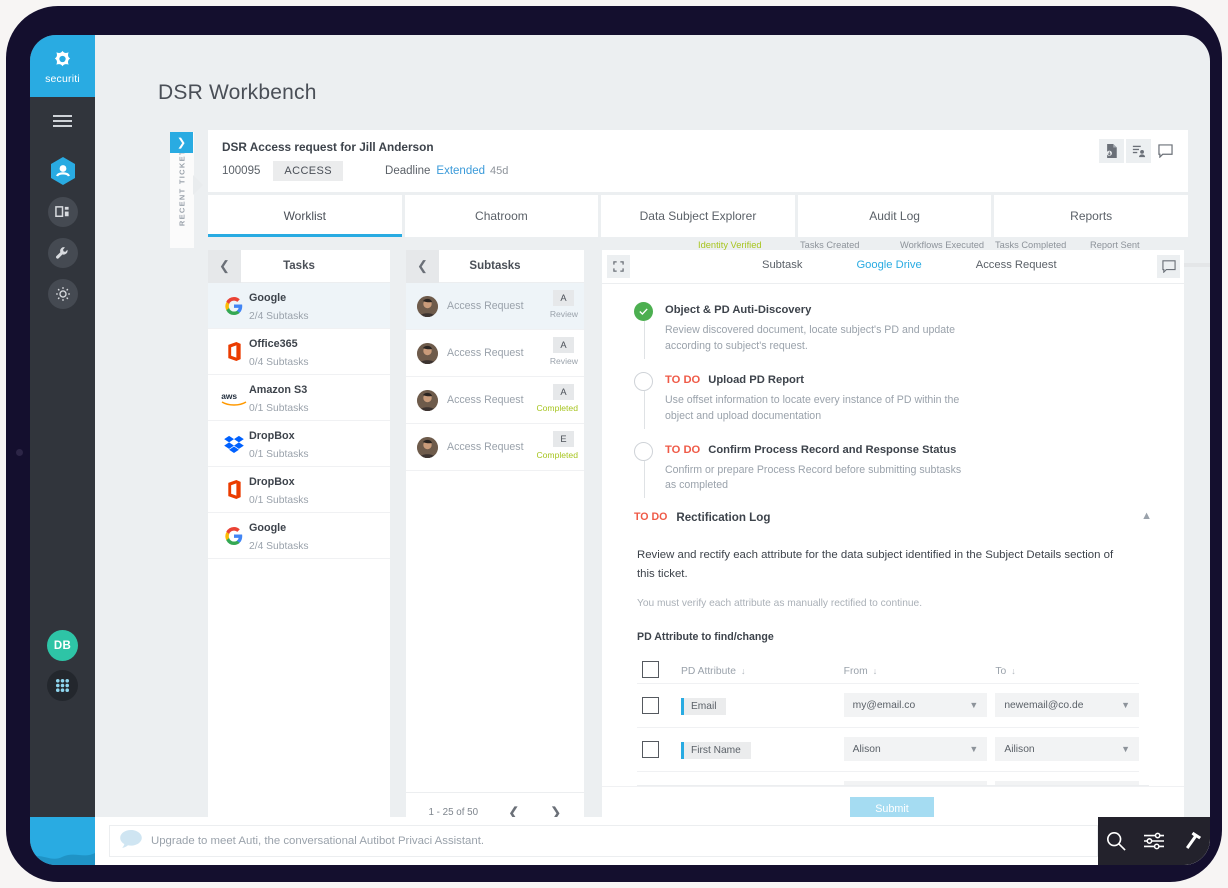 This screenshot has width=1228, height=888. What do you see at coordinates (866, 749) in the screenshot?
I see `from-value: Alison` at bounding box center [866, 749].